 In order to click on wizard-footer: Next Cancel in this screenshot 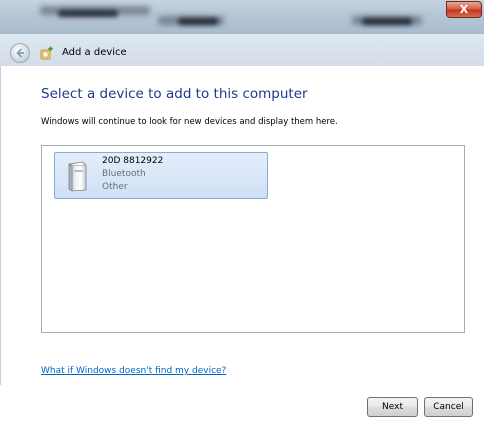, I will do `click(242, 406)`.